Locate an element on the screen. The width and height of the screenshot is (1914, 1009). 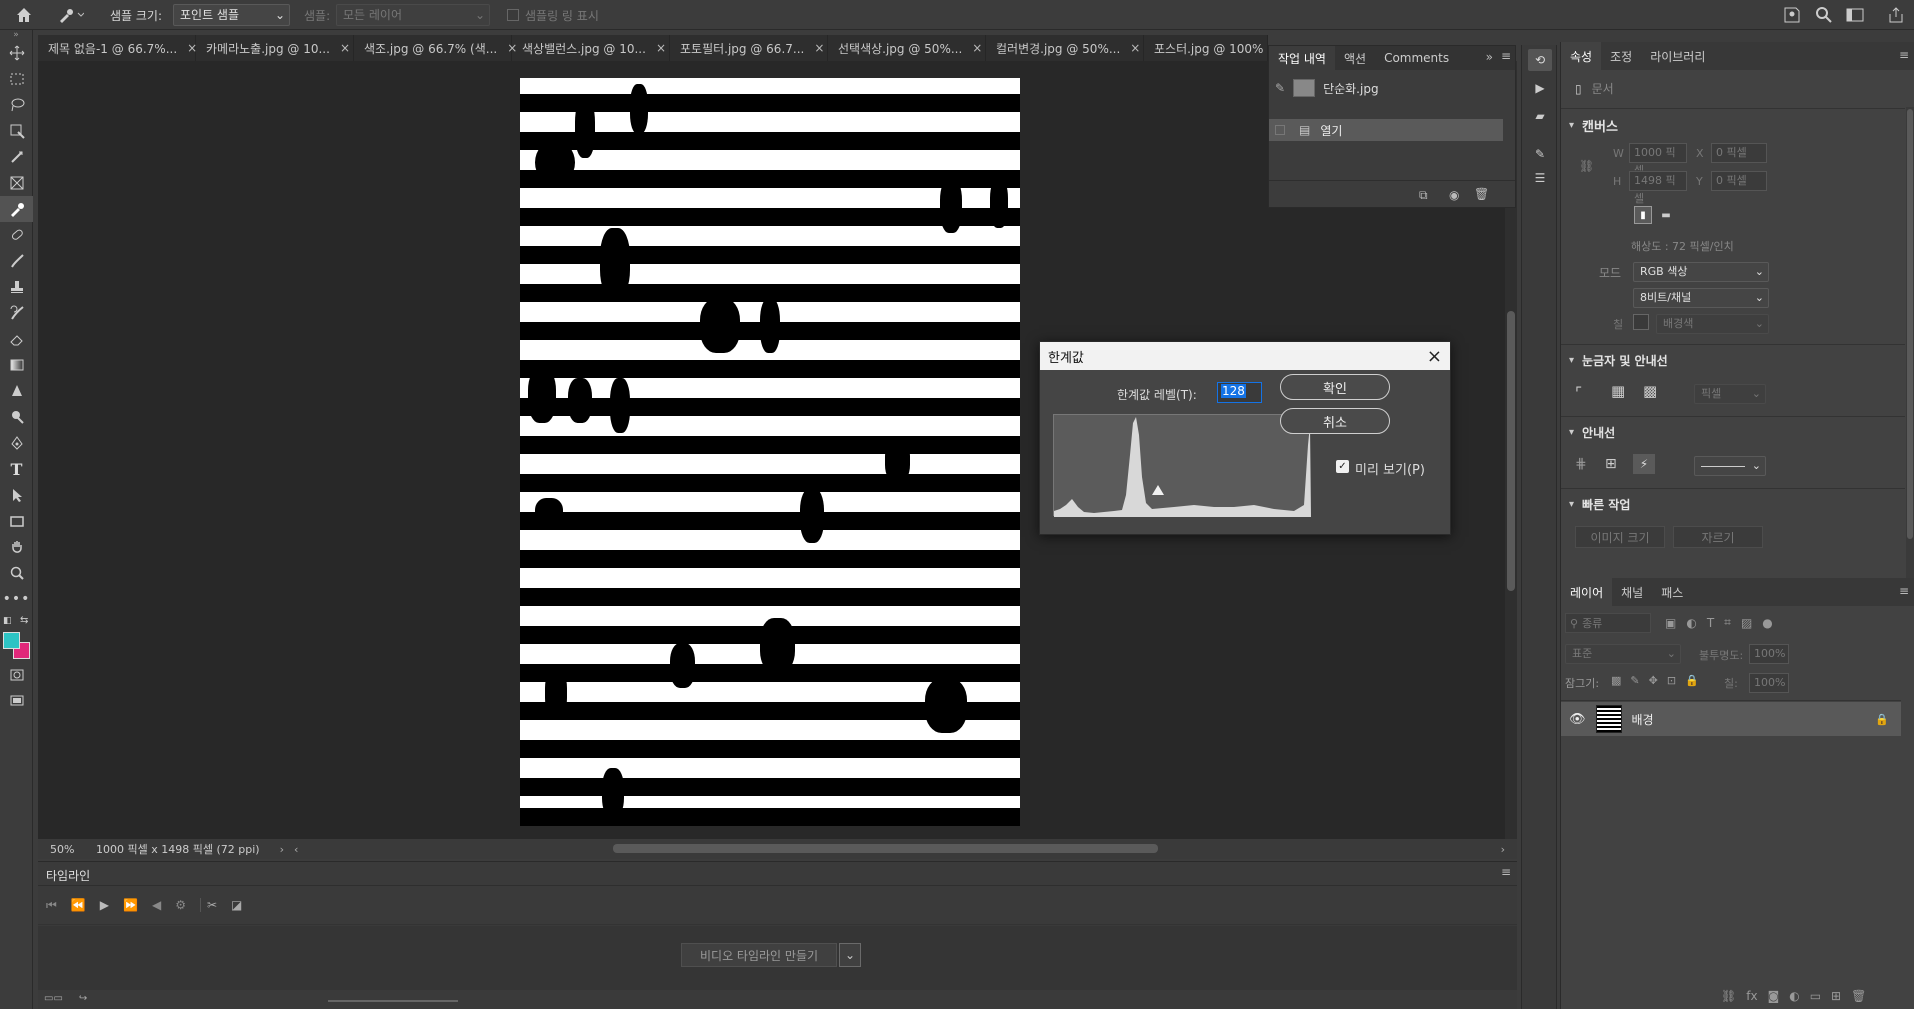
render-icon: ↪ is located at coordinates (83, 998).